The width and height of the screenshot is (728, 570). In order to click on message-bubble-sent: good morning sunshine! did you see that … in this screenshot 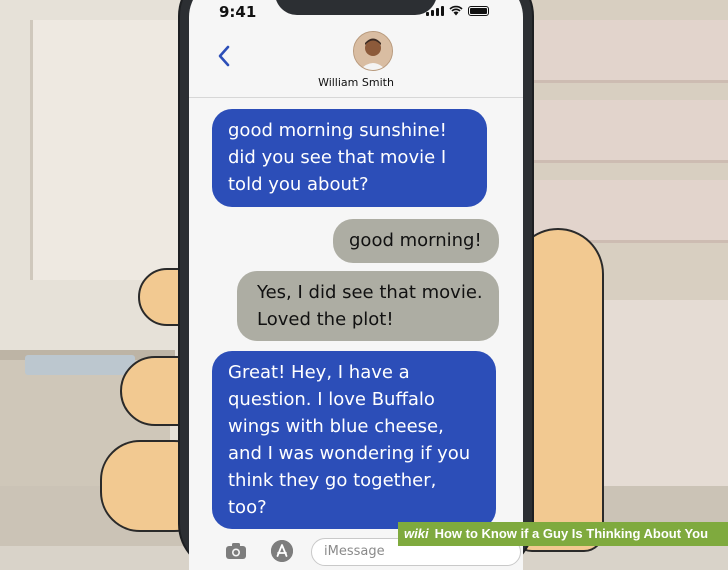, I will do `click(349, 158)`.